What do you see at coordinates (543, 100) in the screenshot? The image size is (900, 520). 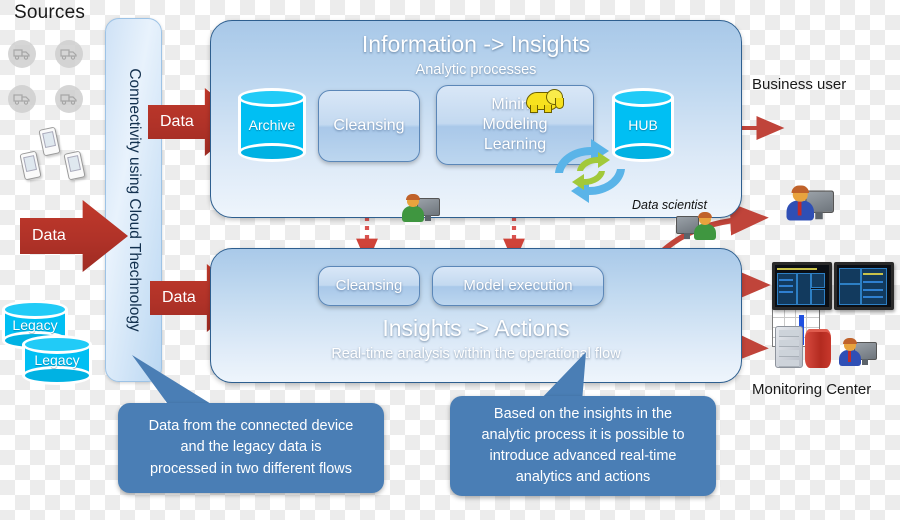 I see `elephant-icon` at bounding box center [543, 100].